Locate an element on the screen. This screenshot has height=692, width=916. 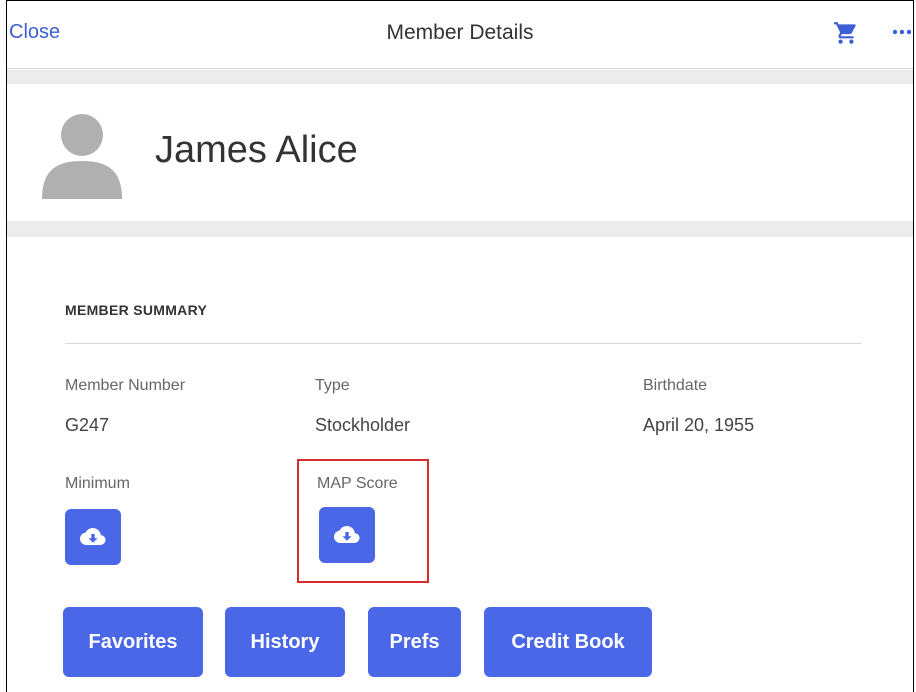
section-title: MEMBER SUMMARY is located at coordinates (136, 310).